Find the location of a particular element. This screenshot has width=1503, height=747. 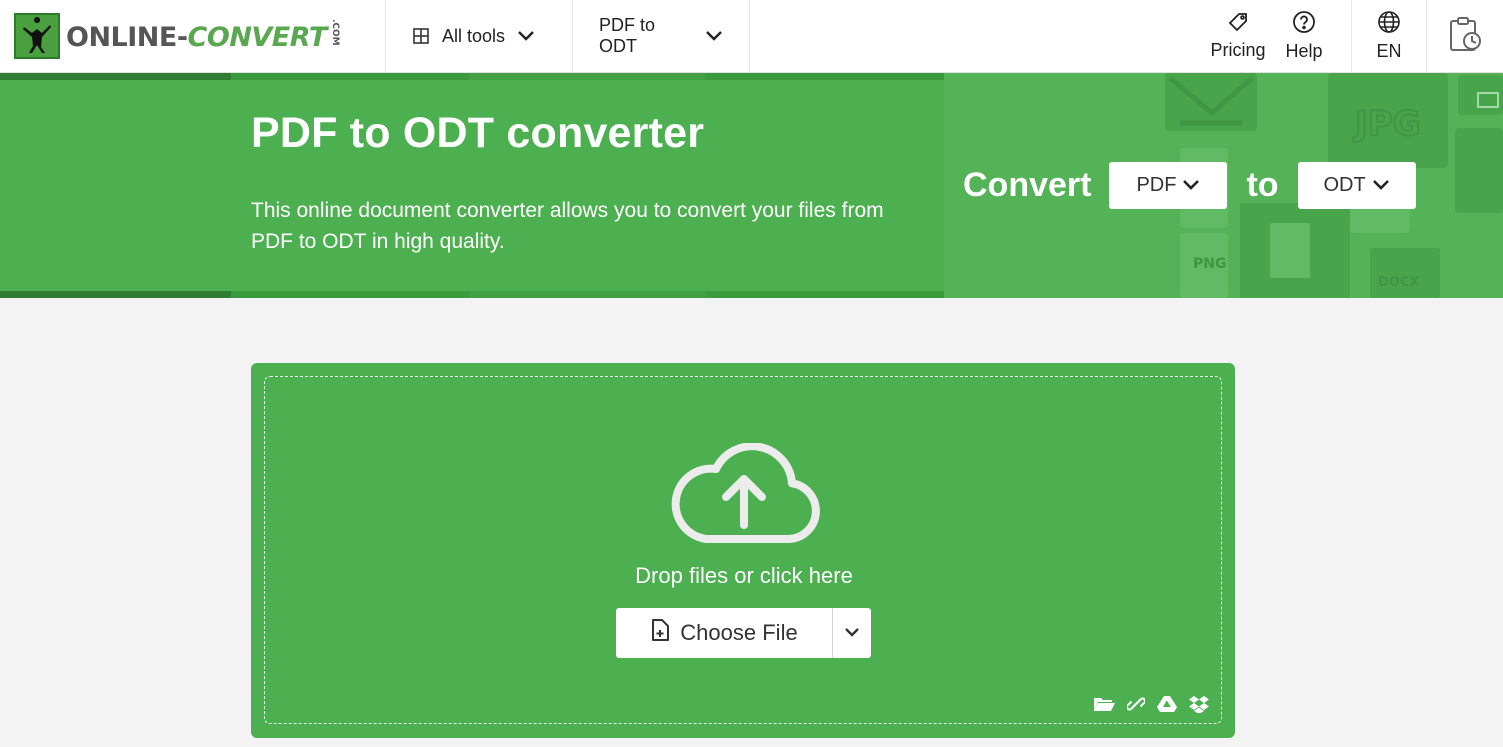

choose-file-label: Choose File is located at coordinates (739, 632).